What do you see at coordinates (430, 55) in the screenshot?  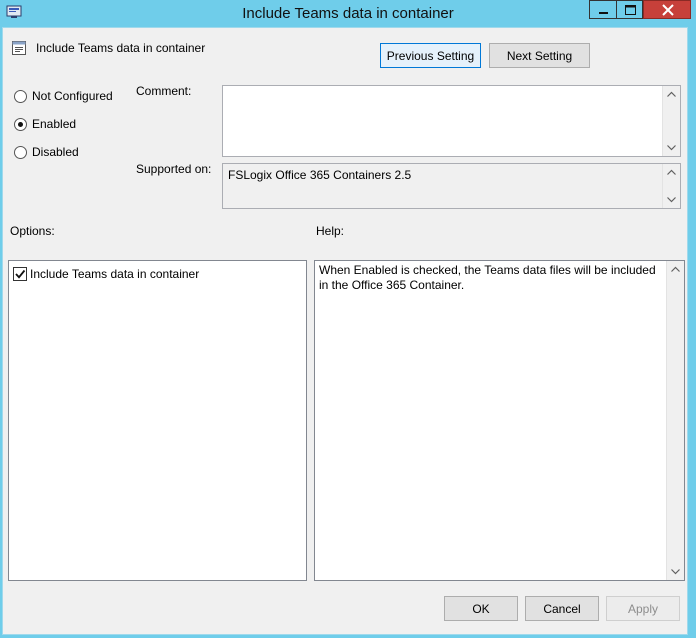 I see `previous-setting-button: Previous Setting` at bounding box center [430, 55].